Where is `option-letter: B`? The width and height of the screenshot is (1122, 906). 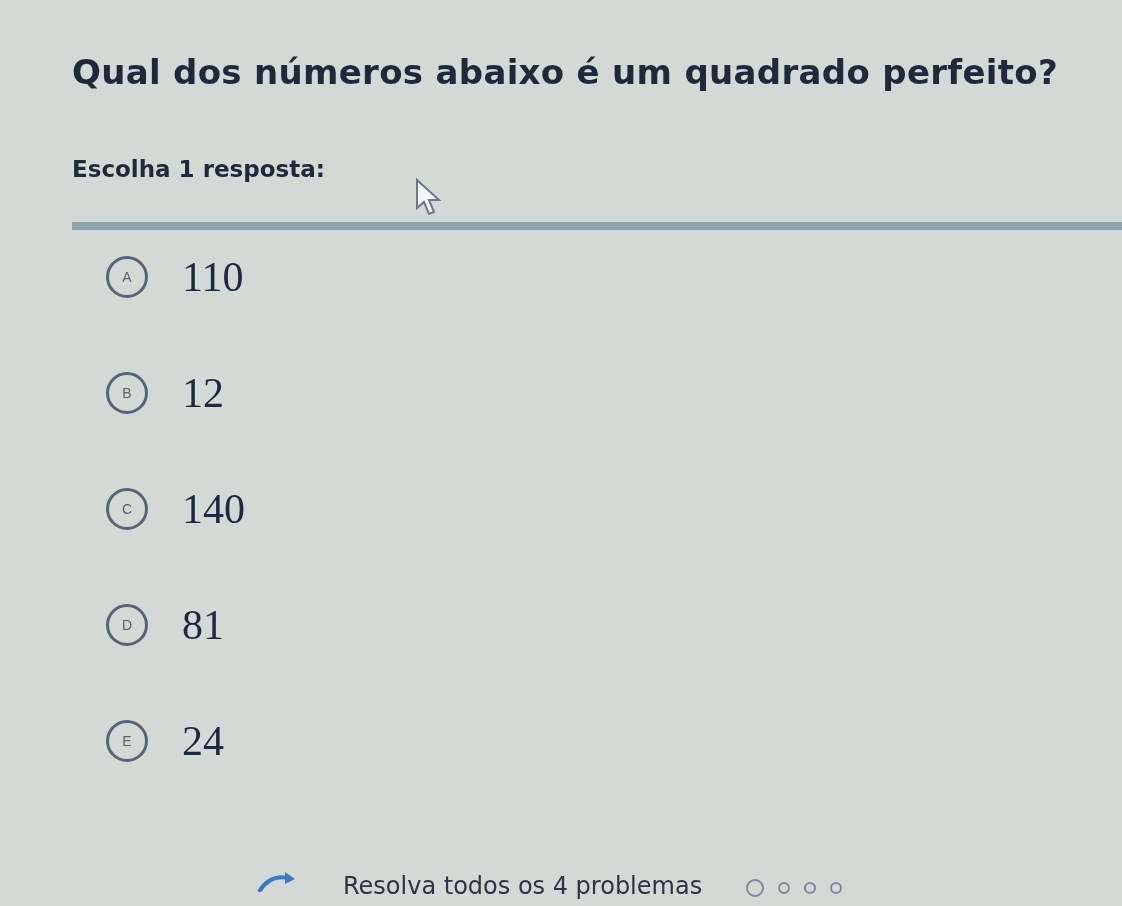 option-letter: B is located at coordinates (127, 393).